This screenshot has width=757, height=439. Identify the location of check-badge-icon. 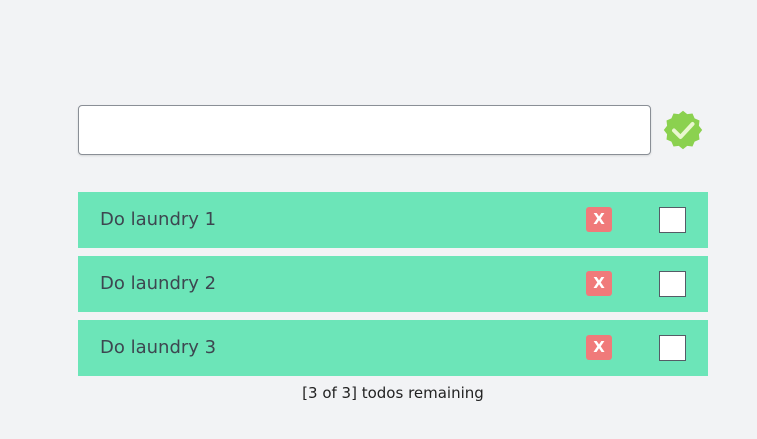
(683, 130).